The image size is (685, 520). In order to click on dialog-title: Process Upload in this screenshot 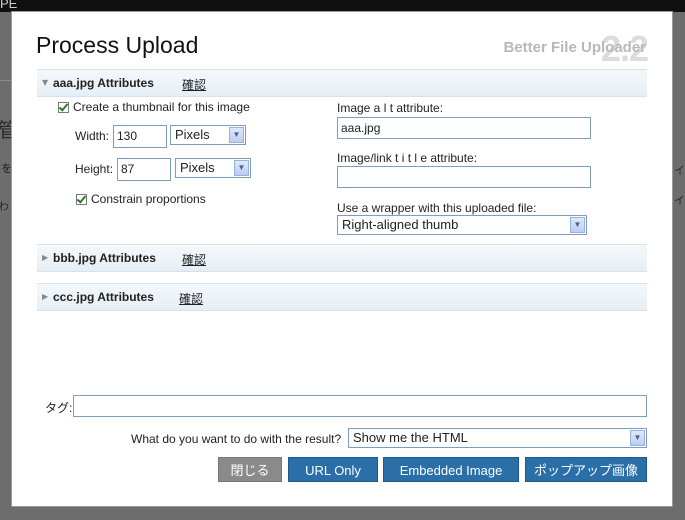, I will do `click(117, 45)`.